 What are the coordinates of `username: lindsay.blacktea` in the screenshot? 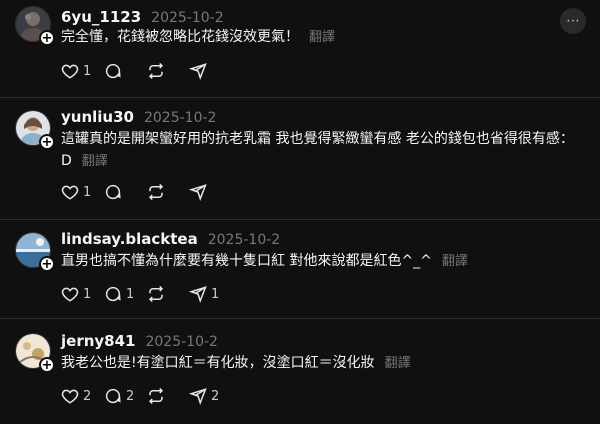 It's located at (129, 239).